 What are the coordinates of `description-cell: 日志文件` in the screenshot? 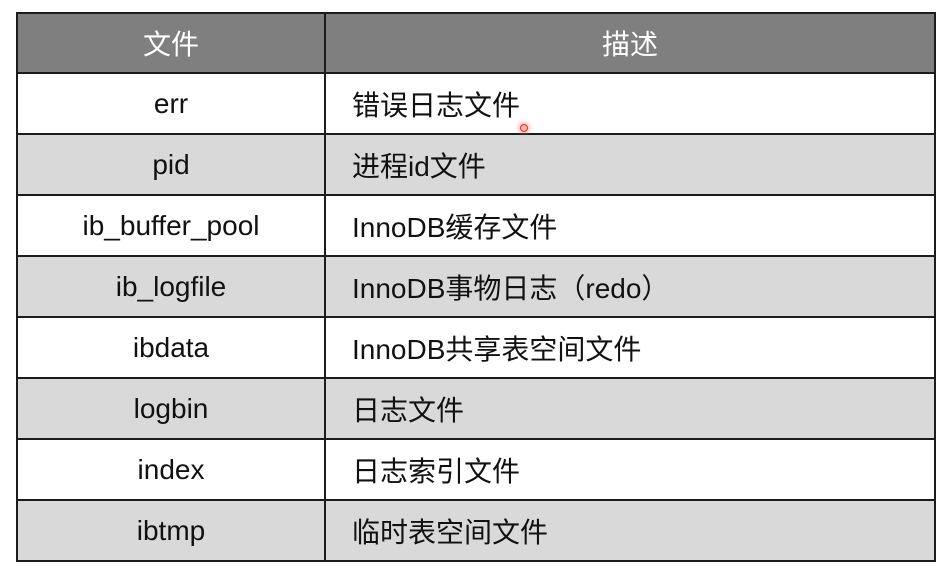 It's located at (408, 410).